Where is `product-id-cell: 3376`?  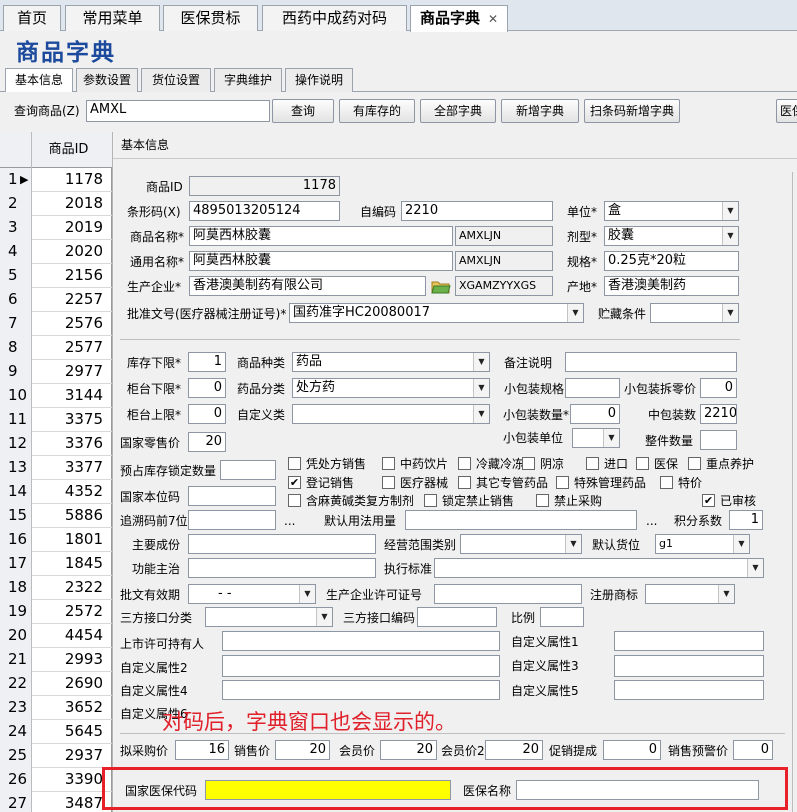
product-id-cell: 3376 is located at coordinates (68, 444).